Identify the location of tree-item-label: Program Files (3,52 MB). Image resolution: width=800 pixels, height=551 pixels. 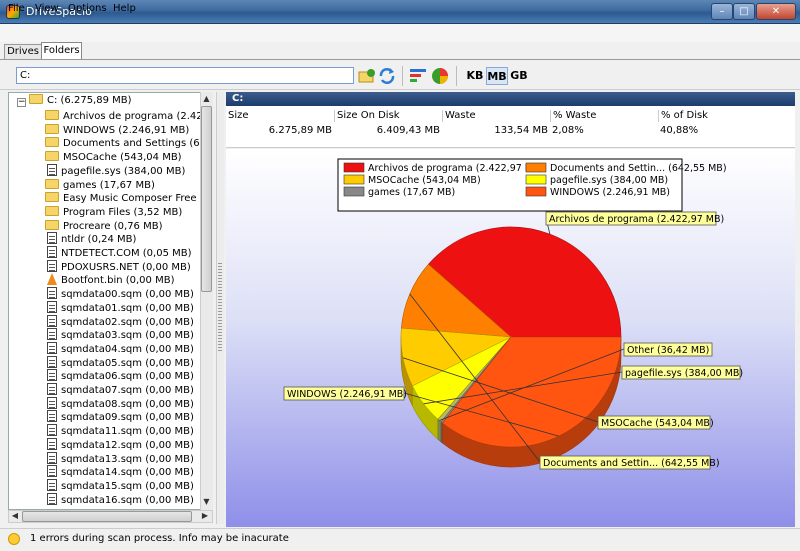
(123, 212).